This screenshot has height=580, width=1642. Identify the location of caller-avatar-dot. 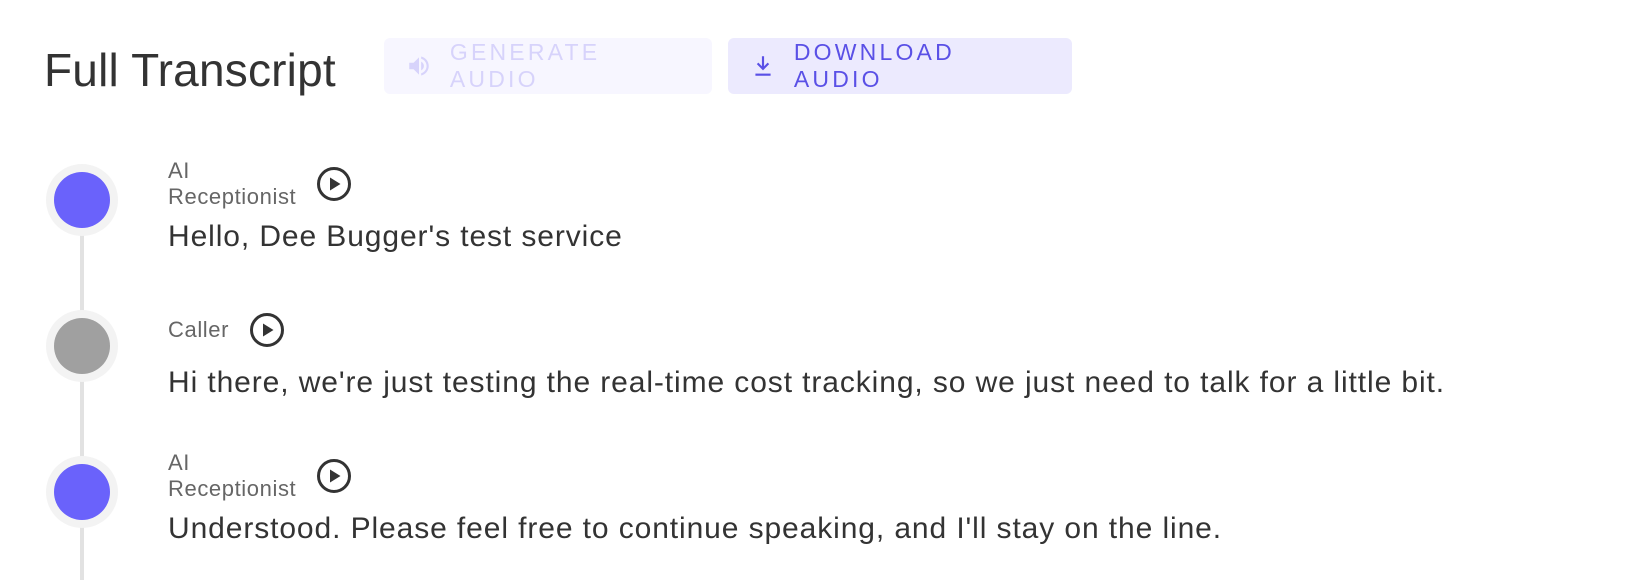
(82, 346).